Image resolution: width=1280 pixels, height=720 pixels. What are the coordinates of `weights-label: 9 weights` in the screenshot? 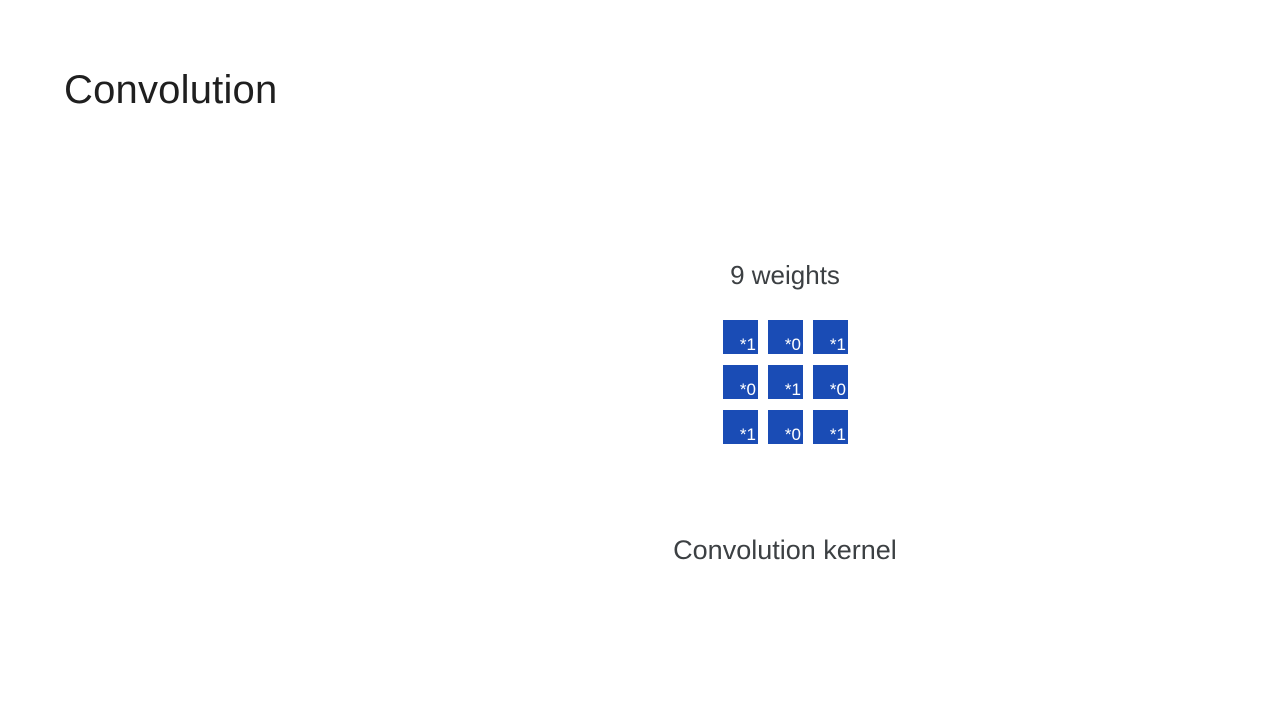 It's located at (785, 275).